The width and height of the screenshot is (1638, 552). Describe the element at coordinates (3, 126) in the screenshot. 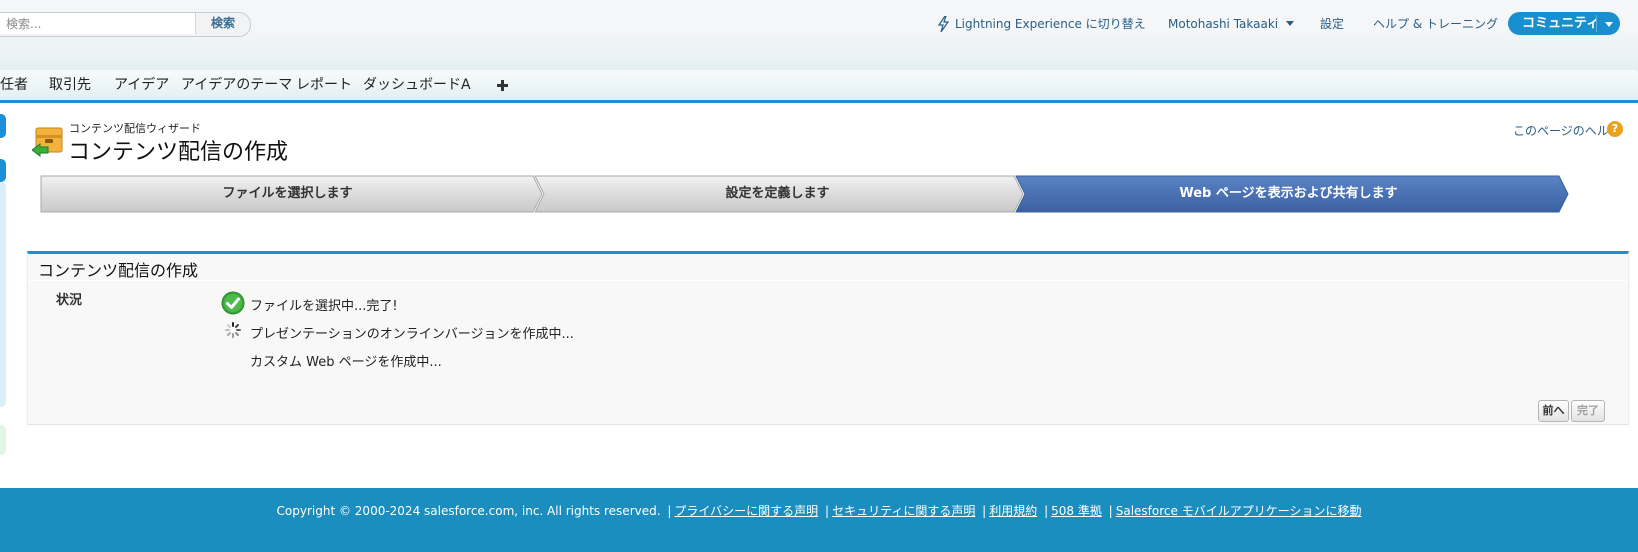

I see `sidebar-toggle` at that location.